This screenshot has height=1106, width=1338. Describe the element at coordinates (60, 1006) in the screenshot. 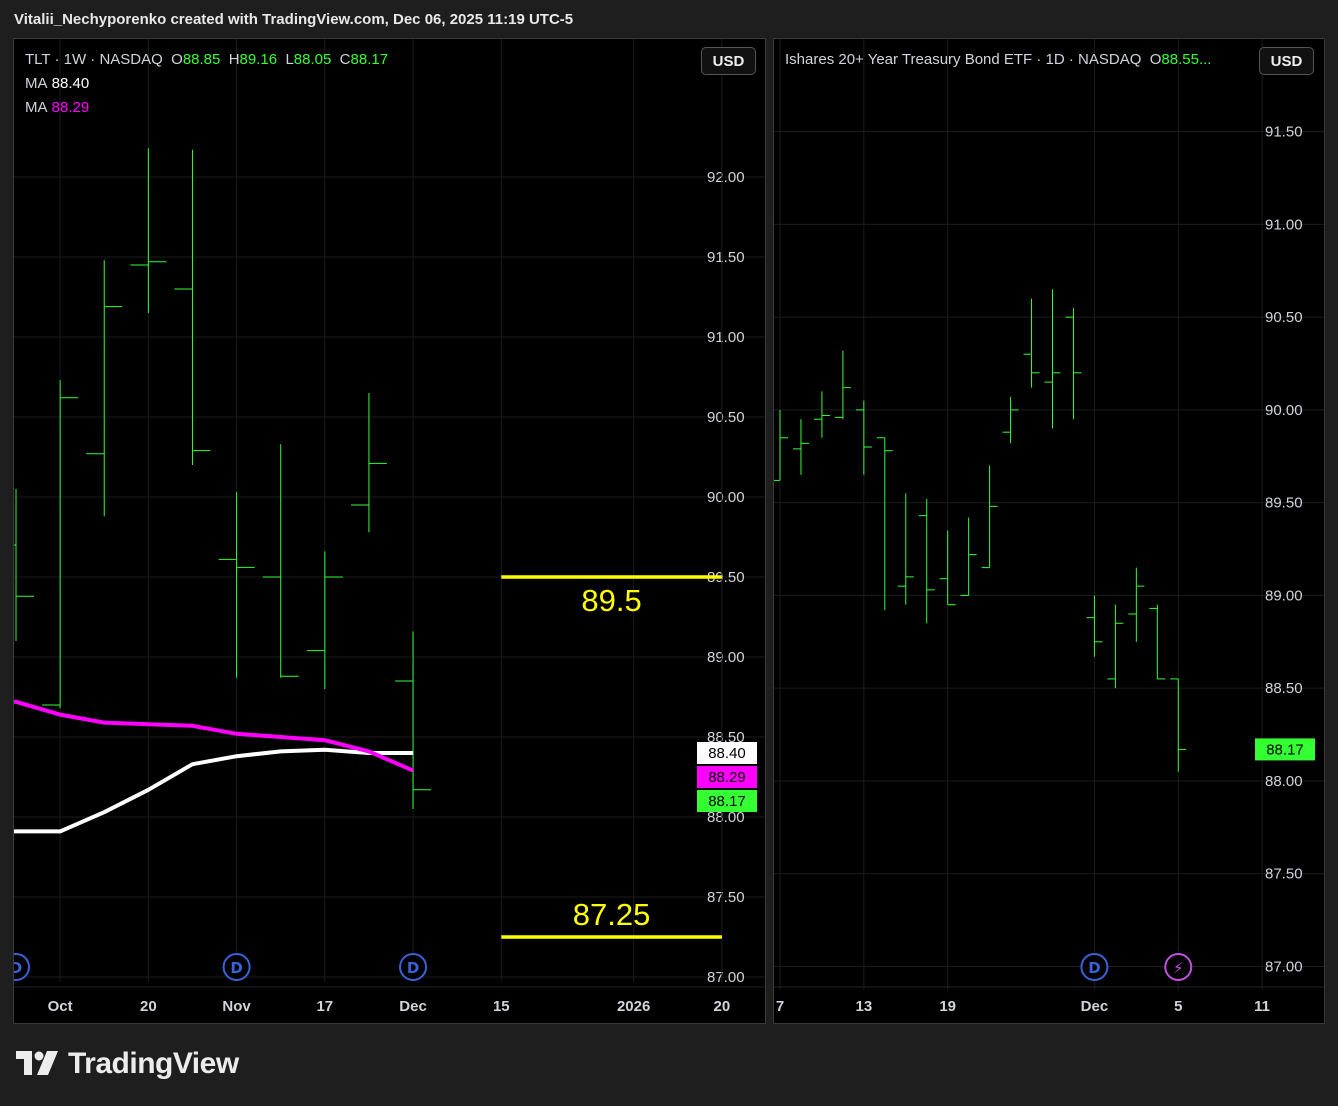

I see `x-tick-label: Oct` at that location.